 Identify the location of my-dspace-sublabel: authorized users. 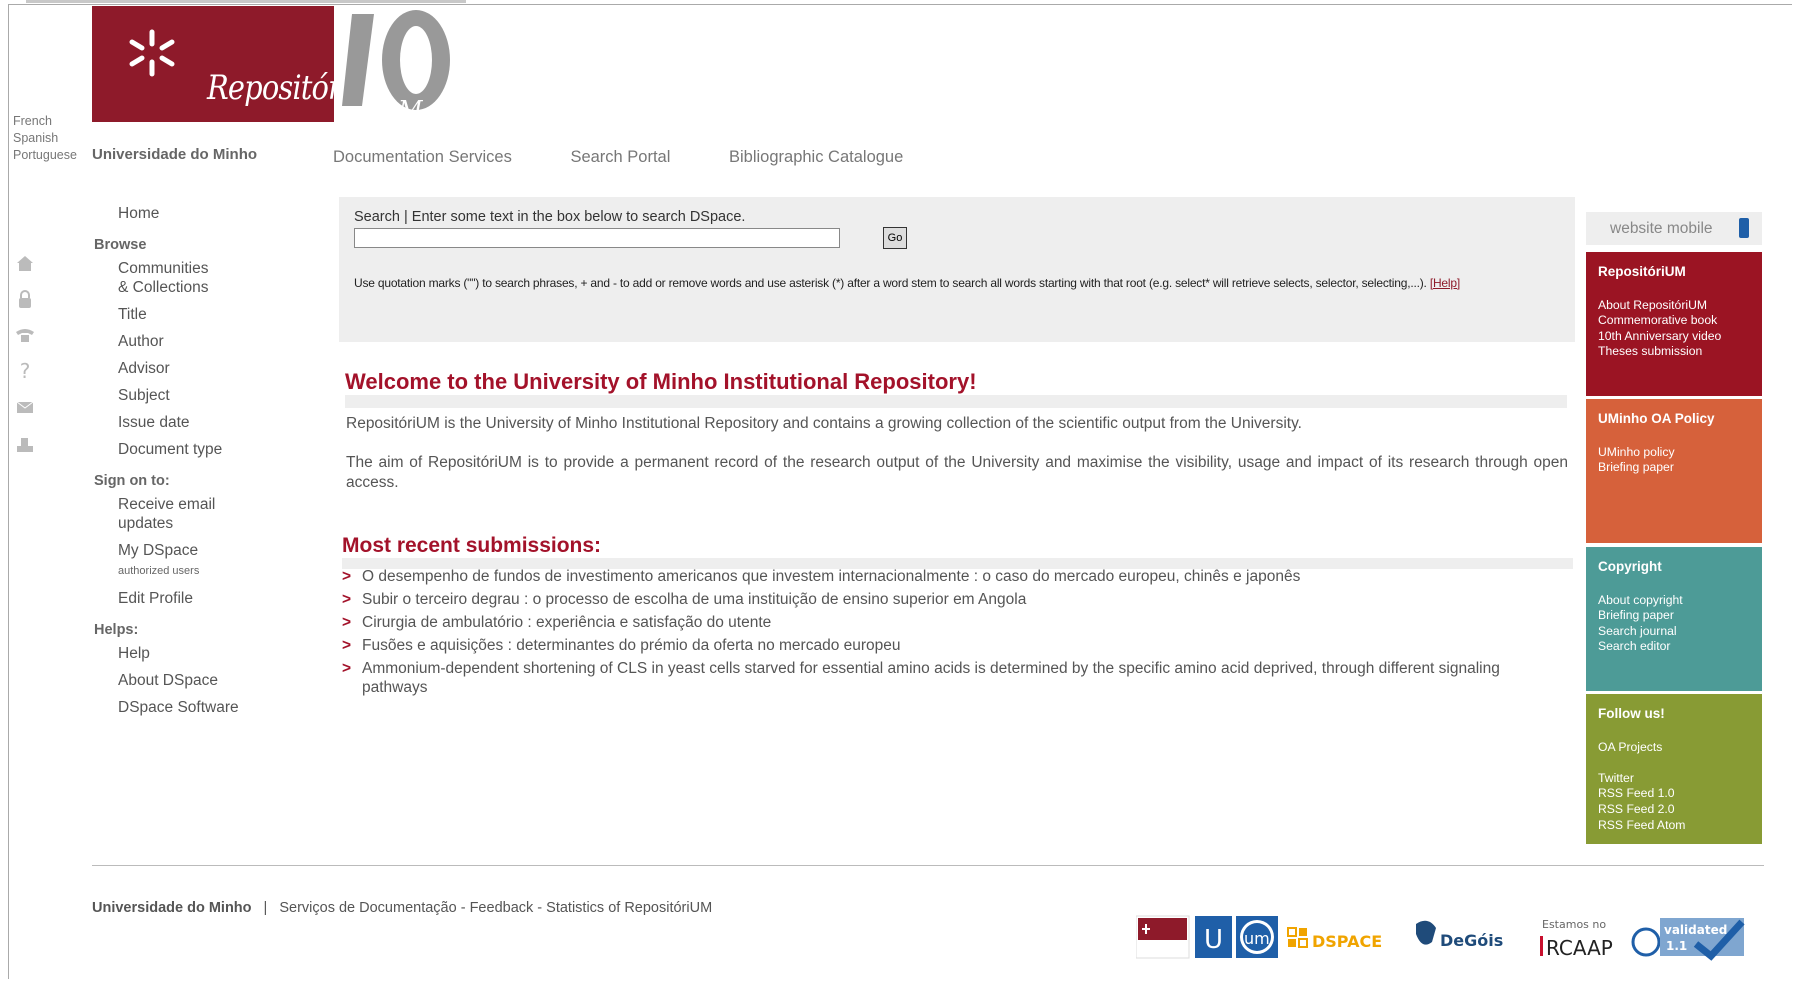
(159, 571).